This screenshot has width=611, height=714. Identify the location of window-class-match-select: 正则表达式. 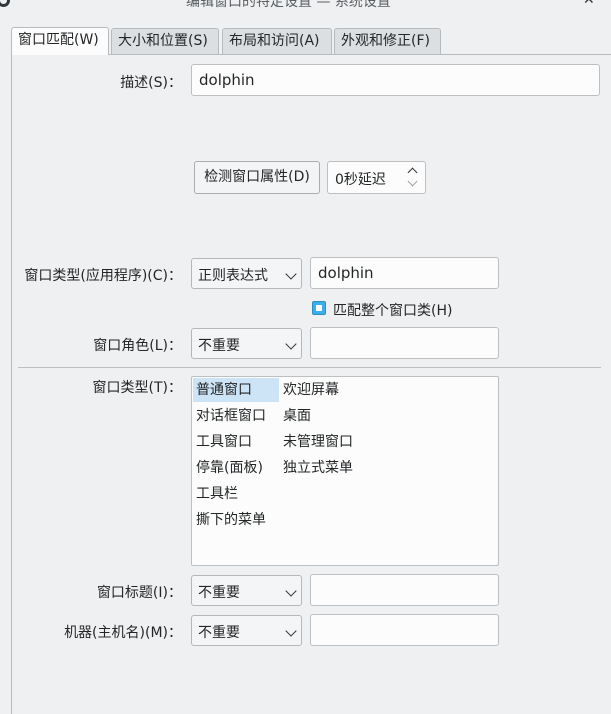
(246, 273).